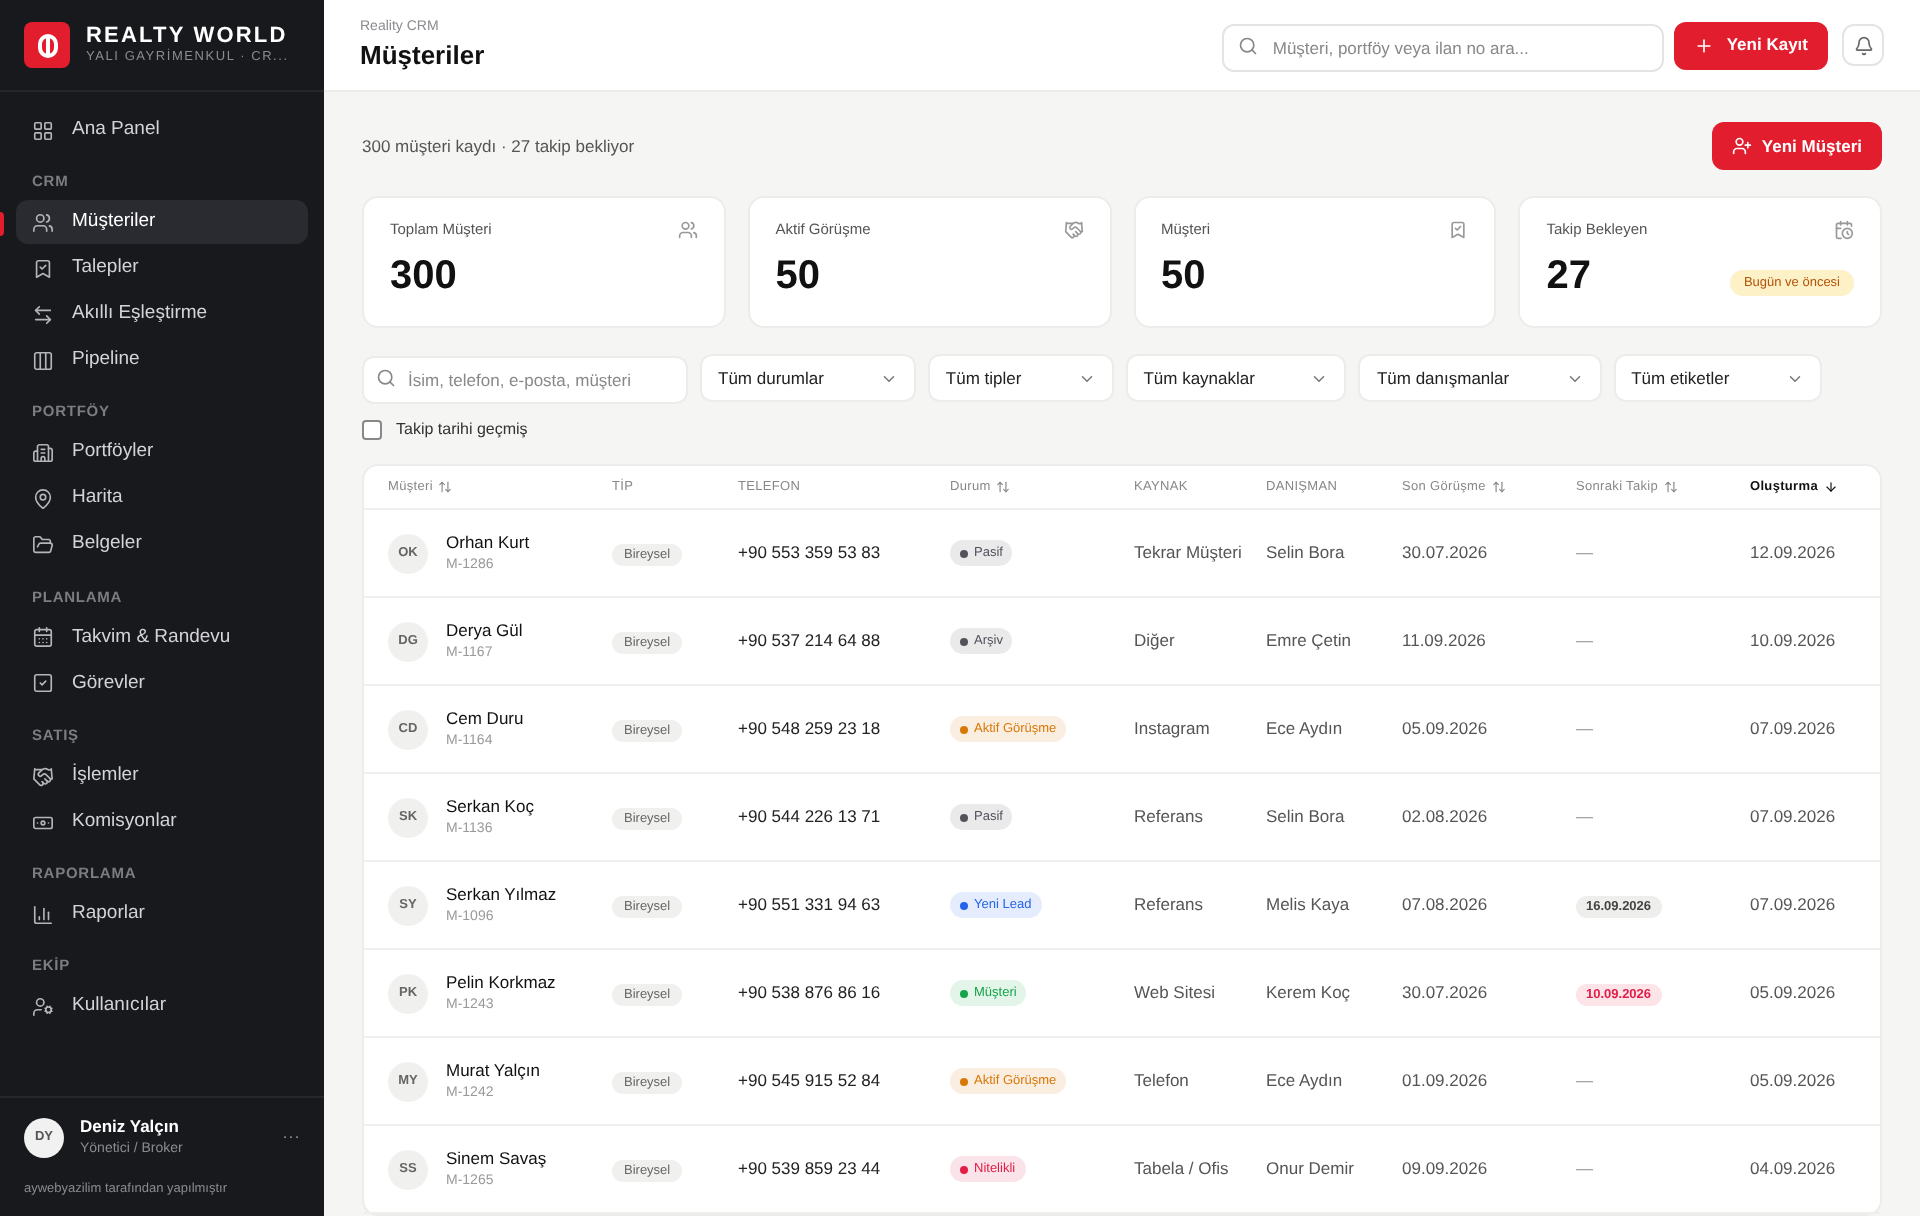  I want to click on notifications-button, so click(1863, 45).